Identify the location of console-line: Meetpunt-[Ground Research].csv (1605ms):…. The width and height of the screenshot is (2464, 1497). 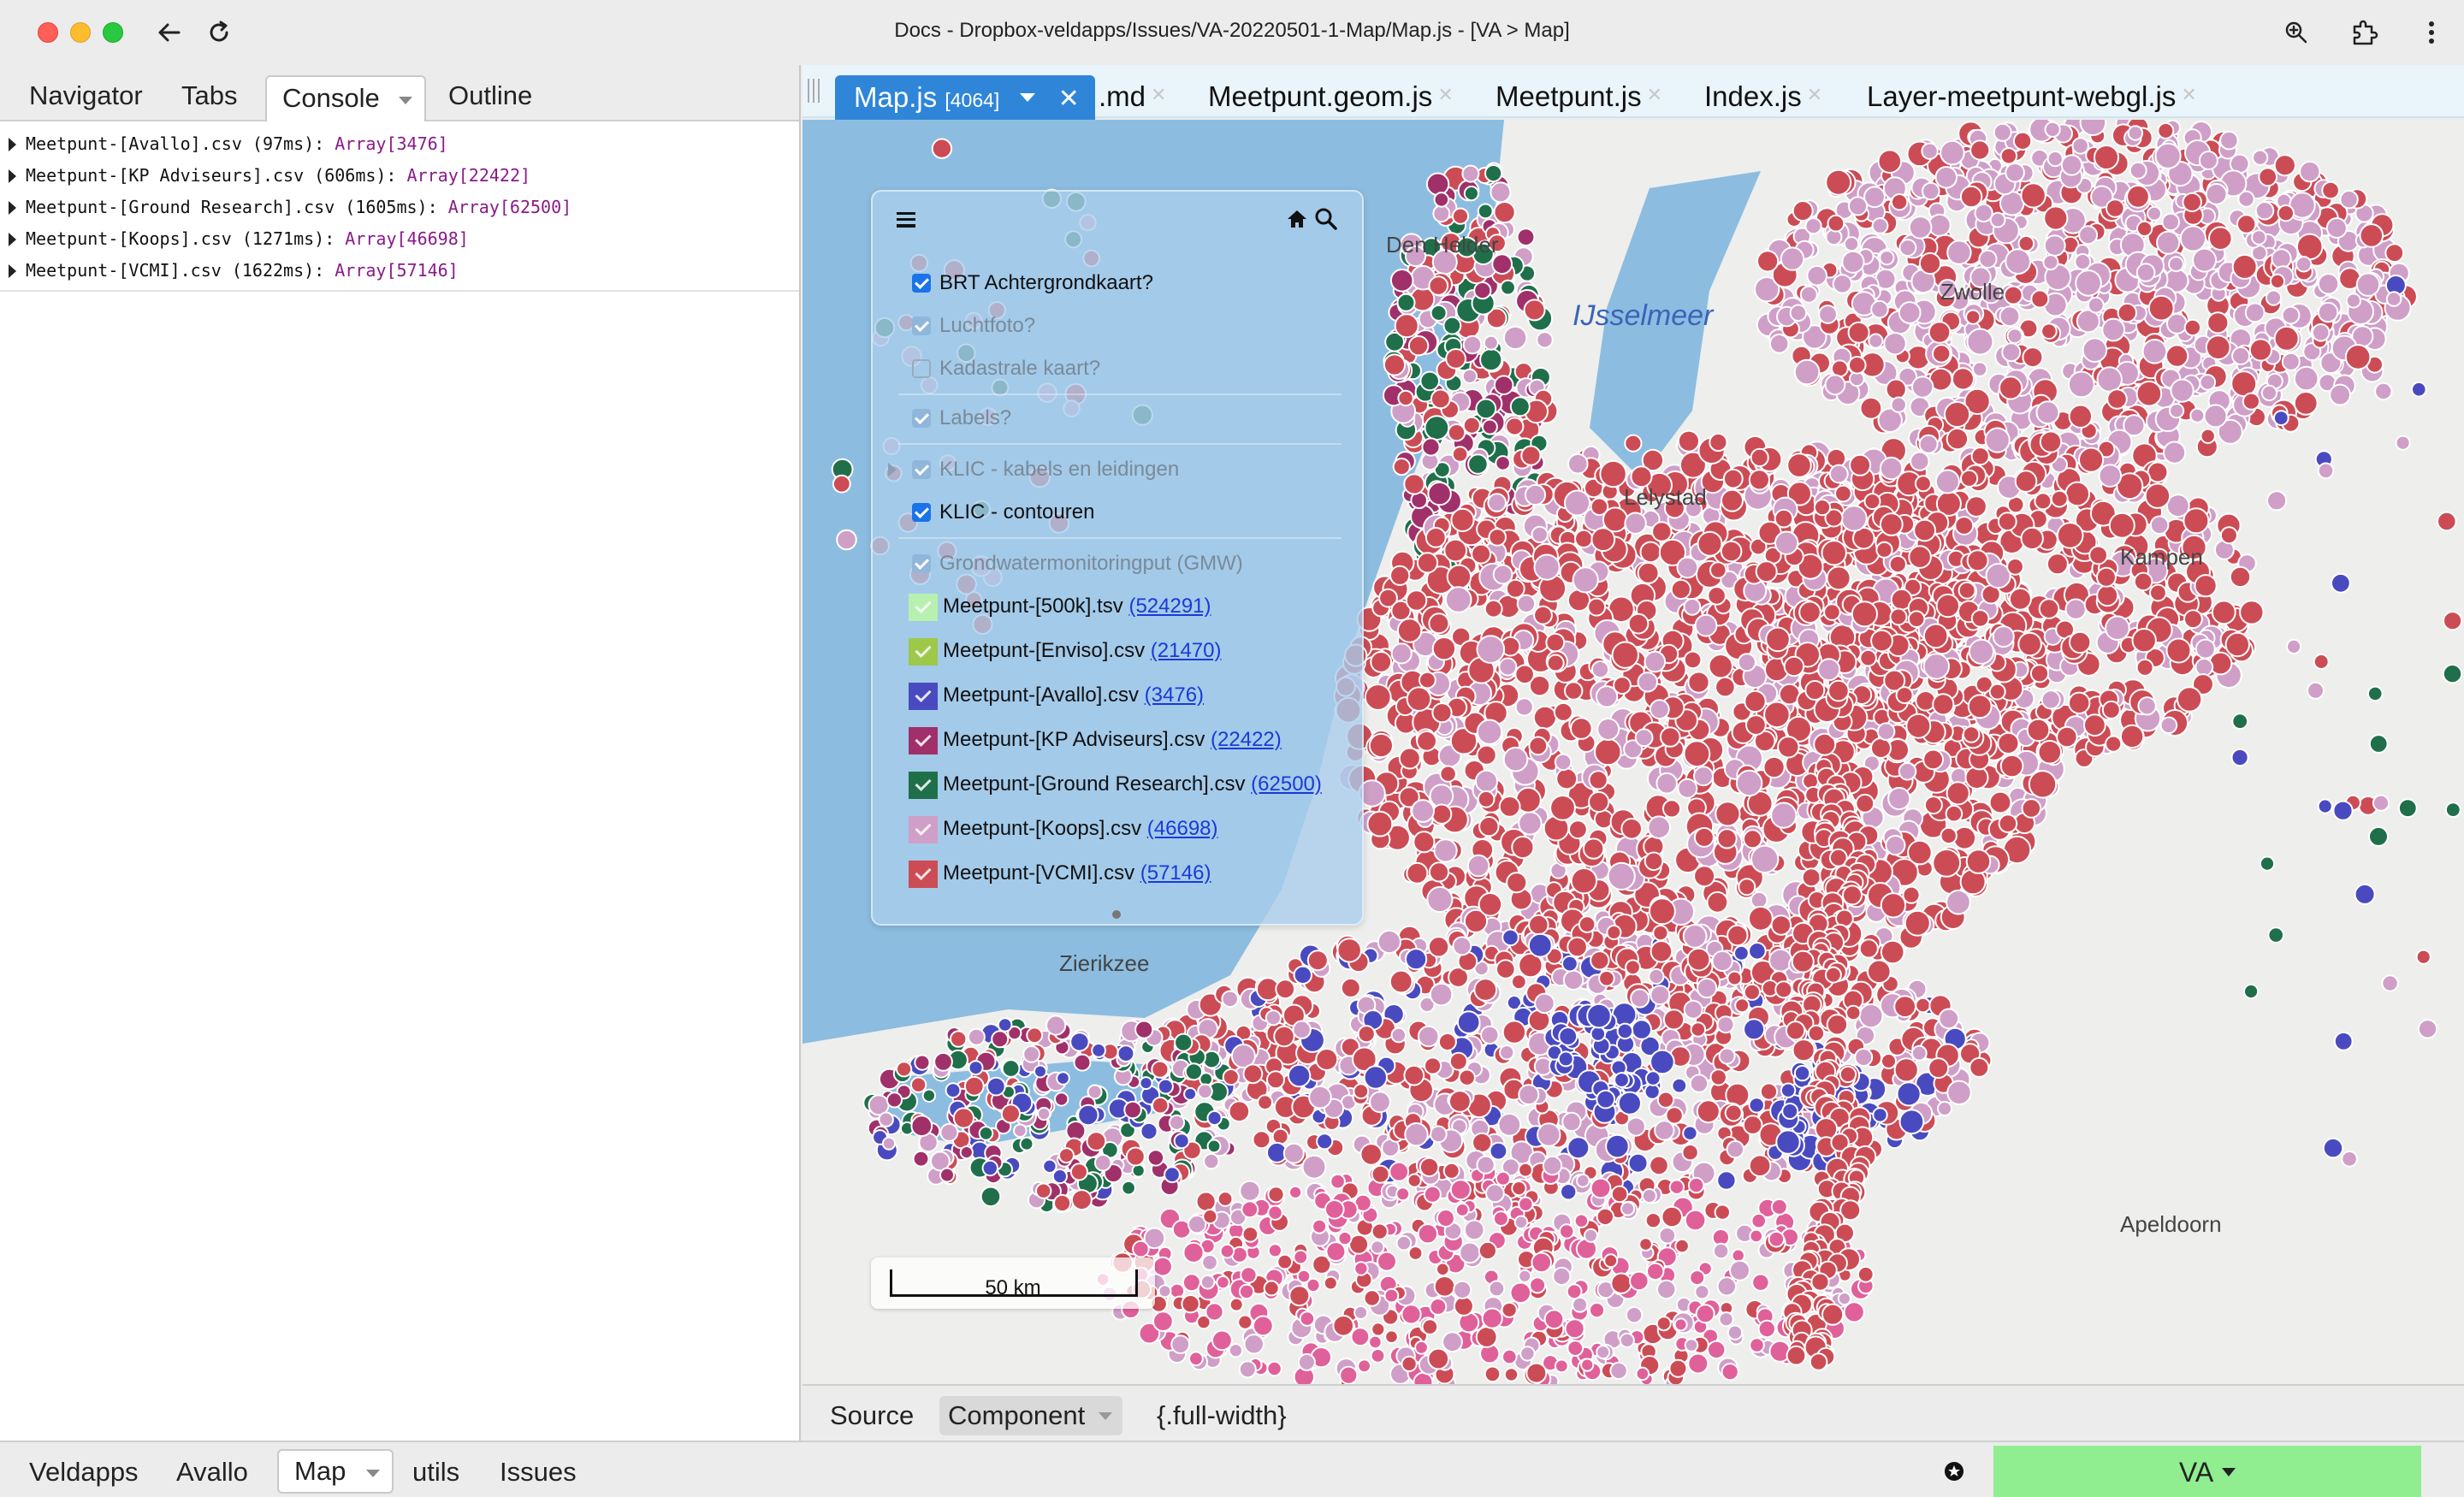
(399, 207).